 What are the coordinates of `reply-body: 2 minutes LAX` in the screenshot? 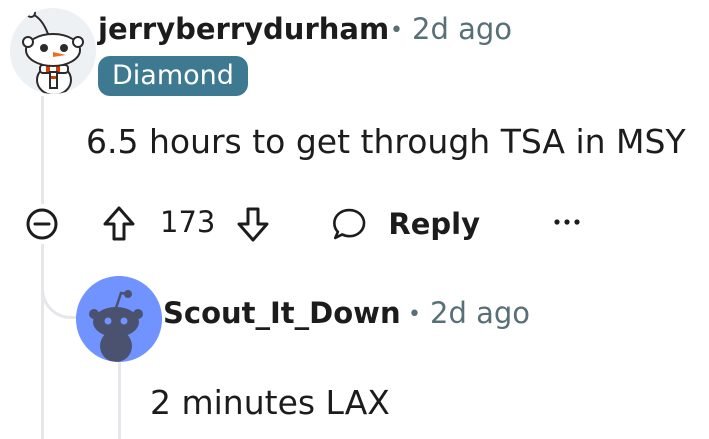 It's located at (270, 402).